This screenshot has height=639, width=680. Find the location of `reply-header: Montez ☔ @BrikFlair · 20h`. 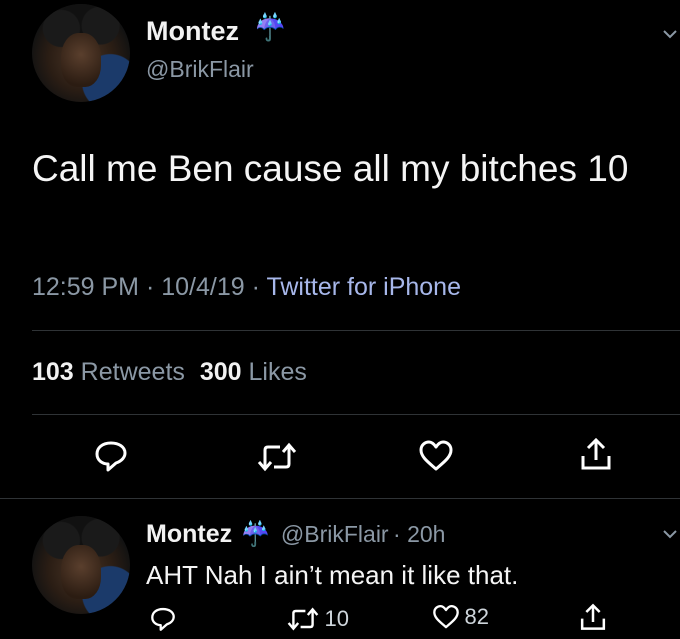

reply-header: Montez ☔ @BrikFlair · 20h is located at coordinates (295, 534).